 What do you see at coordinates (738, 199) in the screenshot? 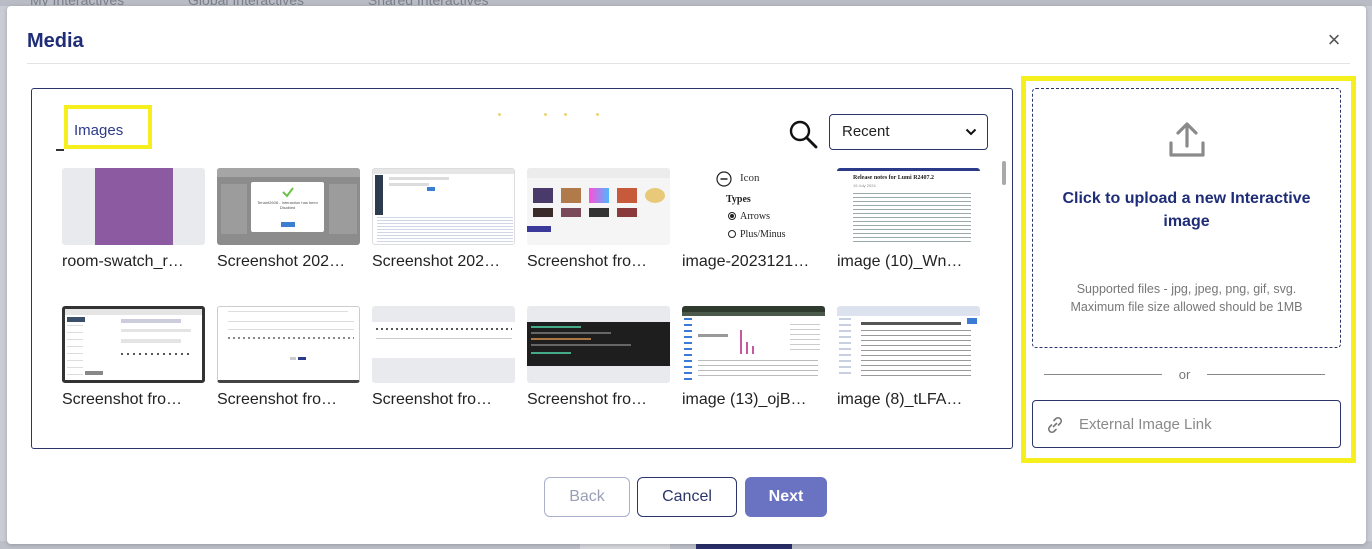
I see `thumb-types-heading: Types` at bounding box center [738, 199].